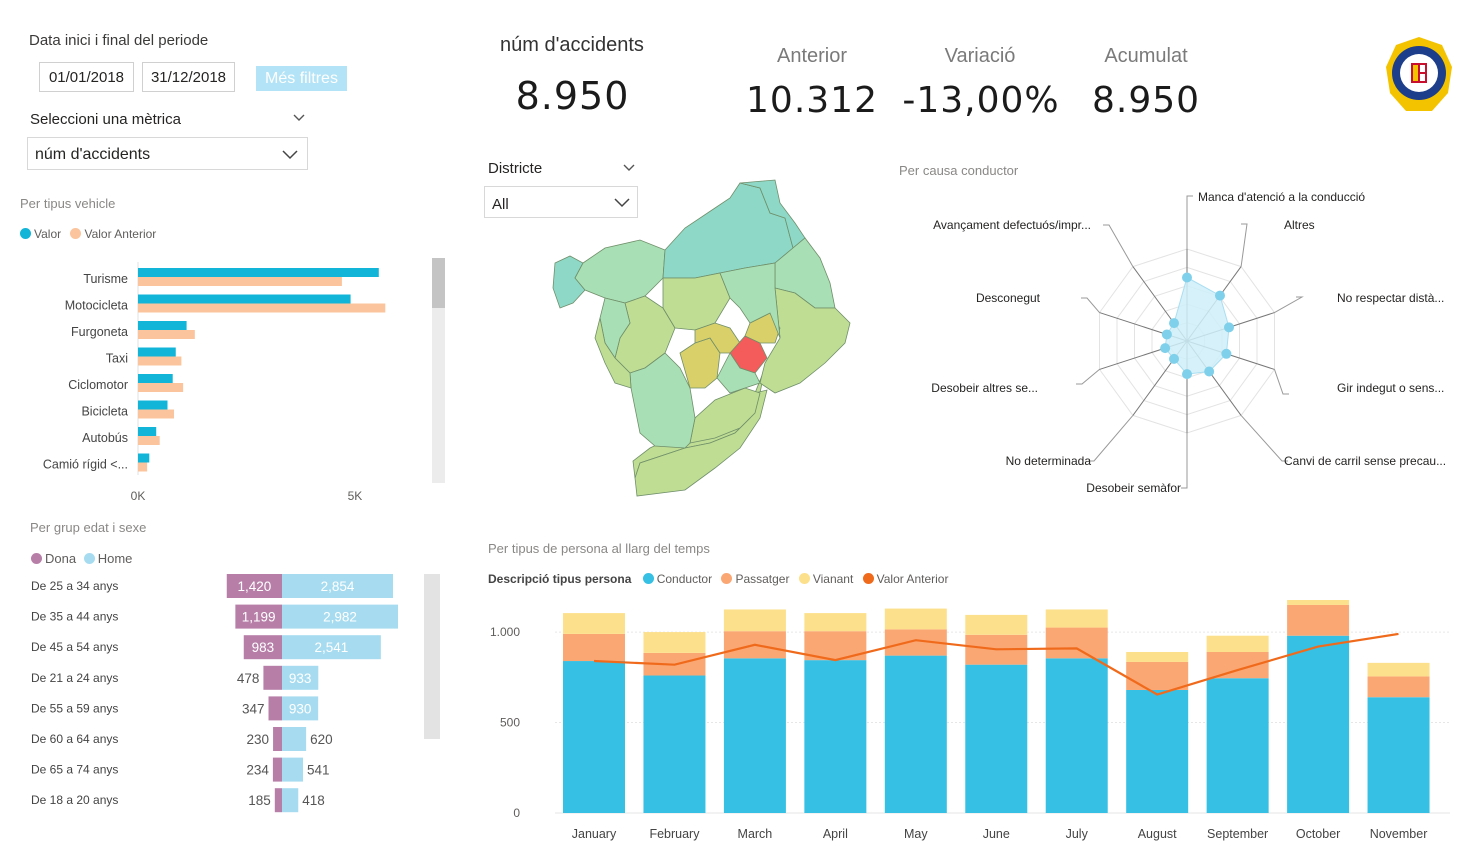 This screenshot has width=1477, height=857. I want to click on legend-home: Home, so click(115, 558).